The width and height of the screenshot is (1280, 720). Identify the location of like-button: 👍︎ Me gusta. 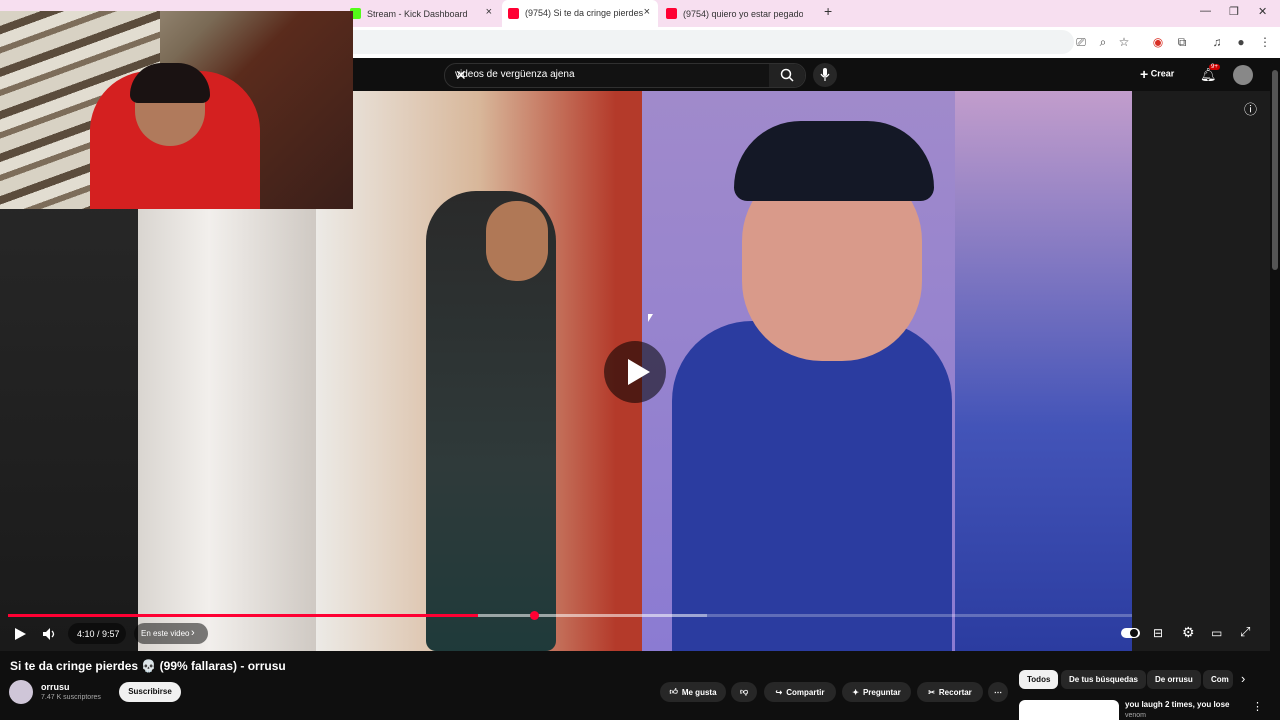
(693, 692).